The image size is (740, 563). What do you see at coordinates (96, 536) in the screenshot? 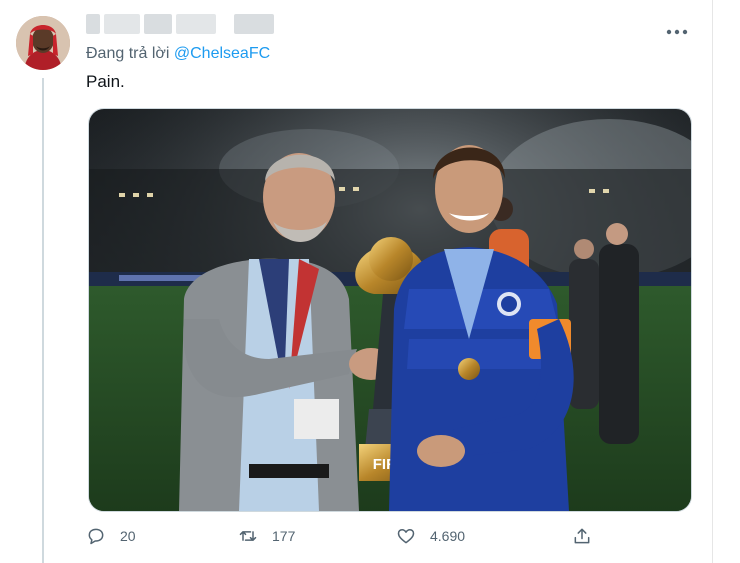
I see `comment-icon` at bounding box center [96, 536].